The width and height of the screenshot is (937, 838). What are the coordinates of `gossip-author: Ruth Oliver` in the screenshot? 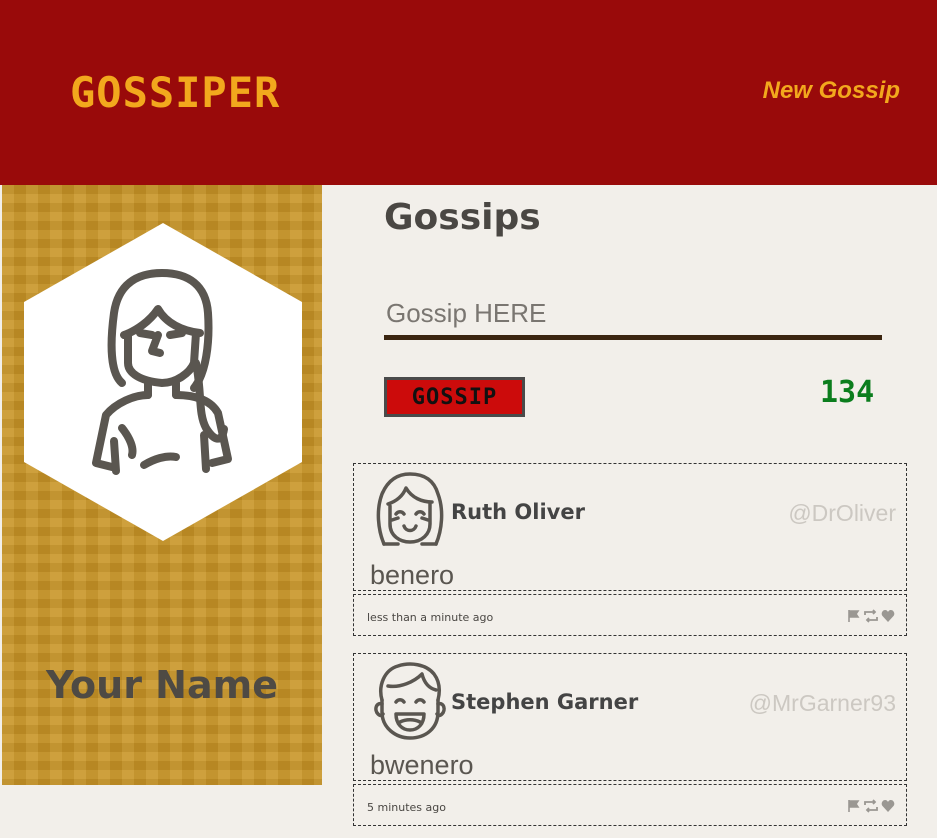 It's located at (518, 512).